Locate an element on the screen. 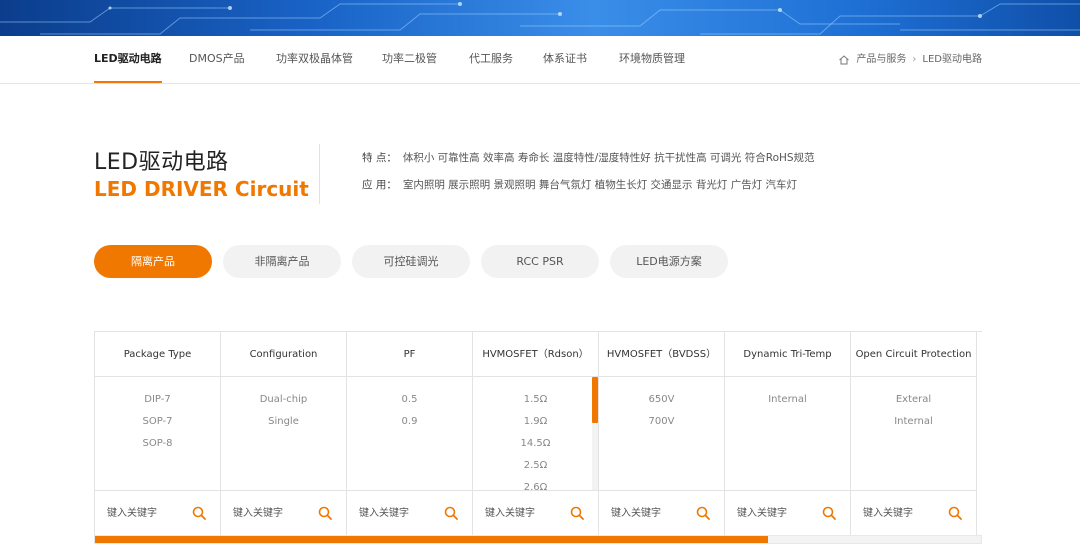 The height and width of the screenshot is (559, 1080). home-icon is located at coordinates (844, 60).